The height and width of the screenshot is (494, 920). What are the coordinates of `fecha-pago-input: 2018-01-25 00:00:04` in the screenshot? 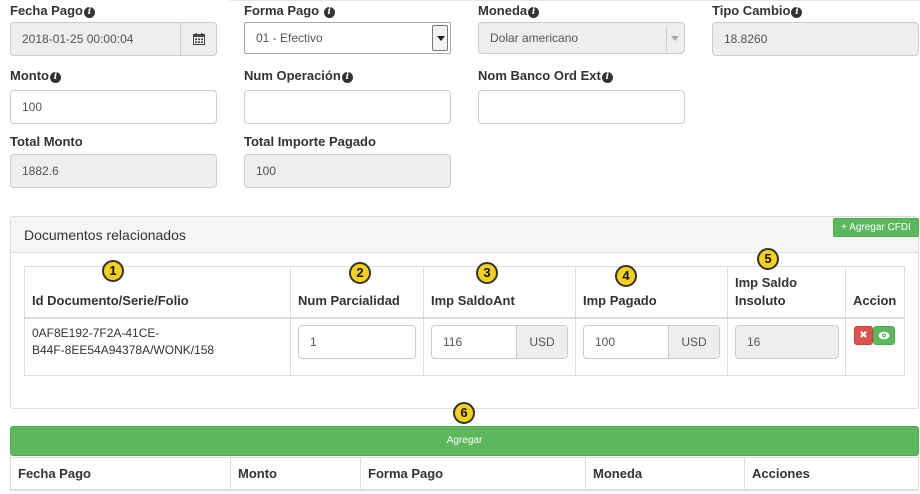 It's located at (113, 39).